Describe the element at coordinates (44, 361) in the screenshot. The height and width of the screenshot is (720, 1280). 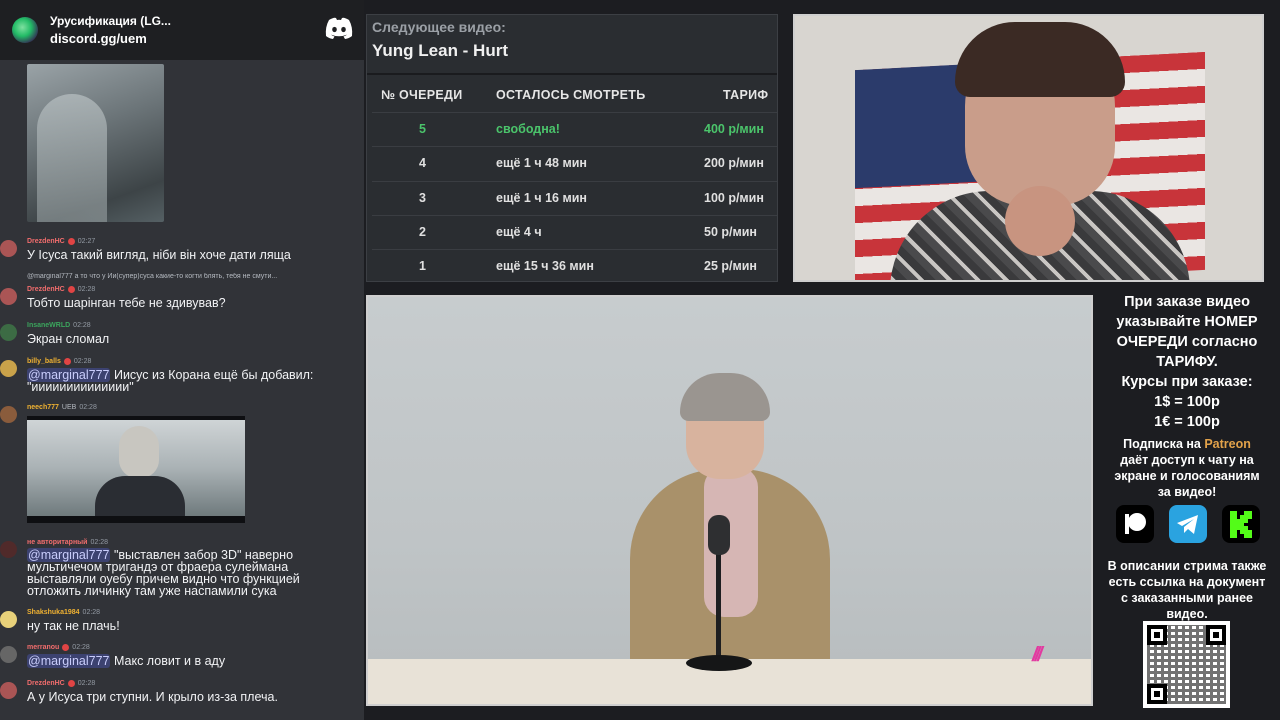
I see `username: billy_balls` at that location.